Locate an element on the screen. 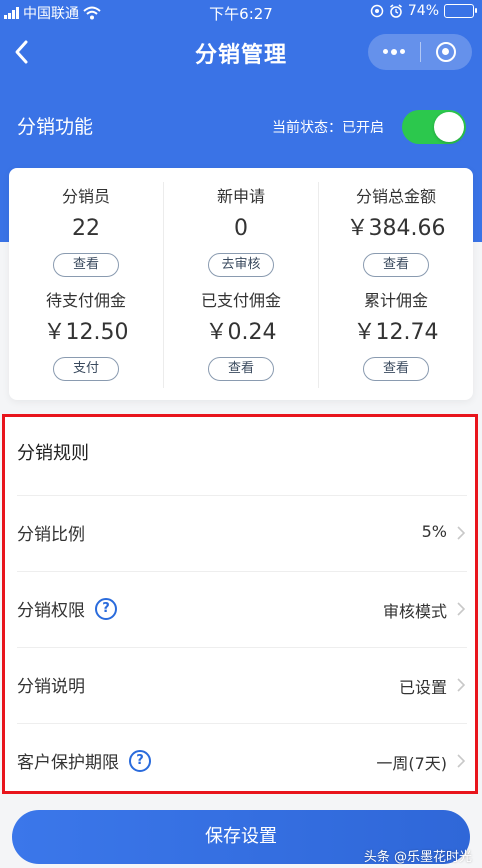  close-program-button is located at coordinates (447, 52).